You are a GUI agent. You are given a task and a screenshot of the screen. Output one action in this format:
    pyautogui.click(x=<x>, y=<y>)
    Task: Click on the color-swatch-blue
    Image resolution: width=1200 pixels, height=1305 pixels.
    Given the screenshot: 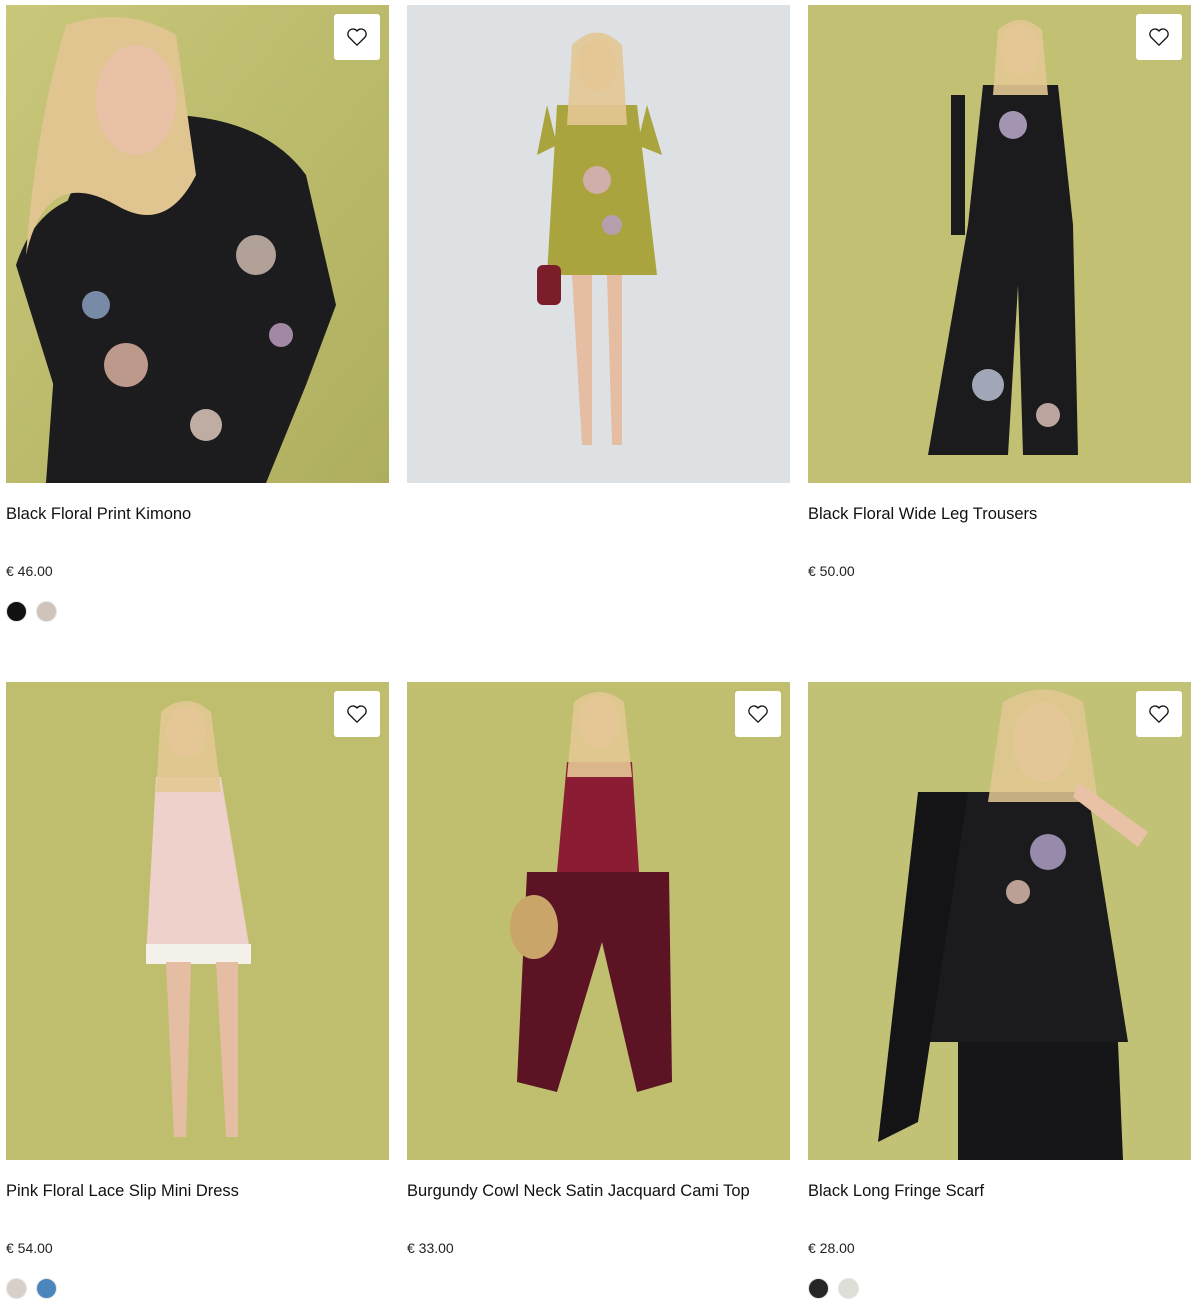 What is the action you would take?
    pyautogui.click(x=46, y=1288)
    